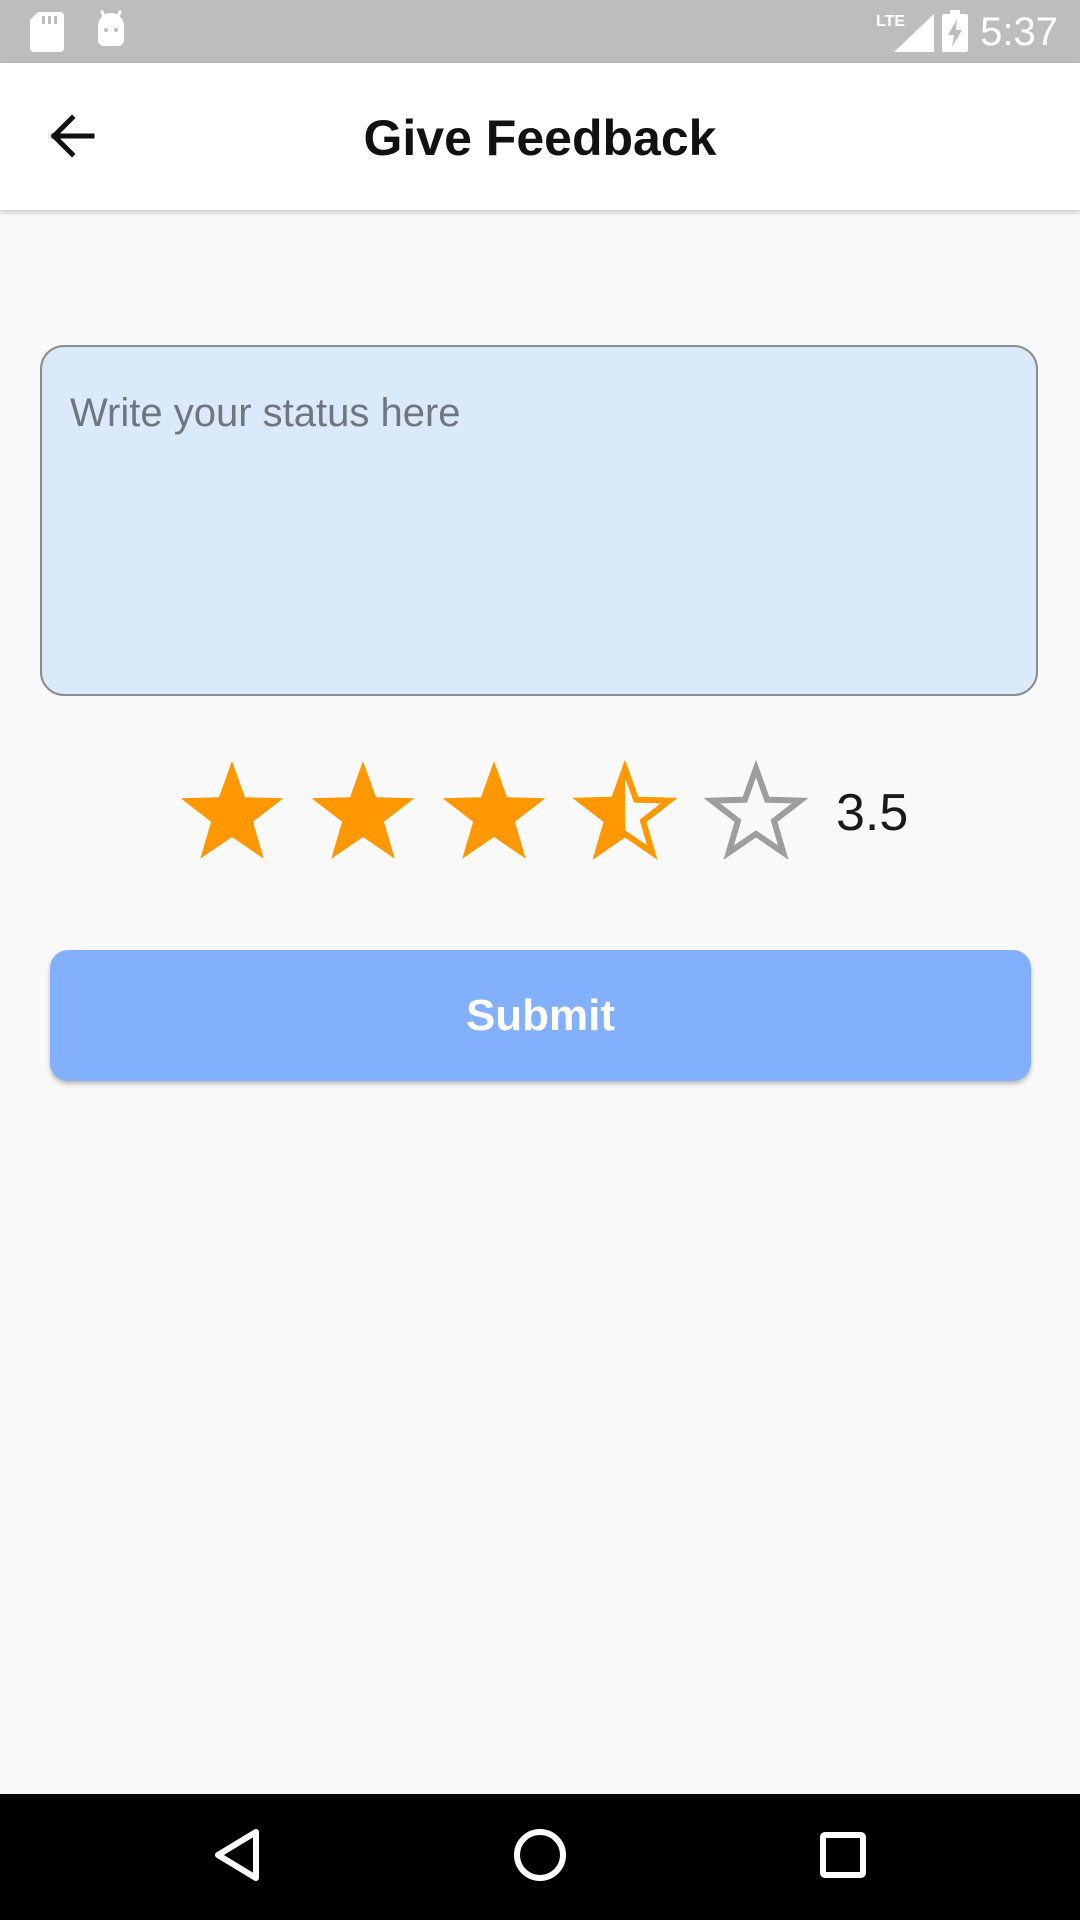  I want to click on submit-button: Submit, so click(540, 1015).